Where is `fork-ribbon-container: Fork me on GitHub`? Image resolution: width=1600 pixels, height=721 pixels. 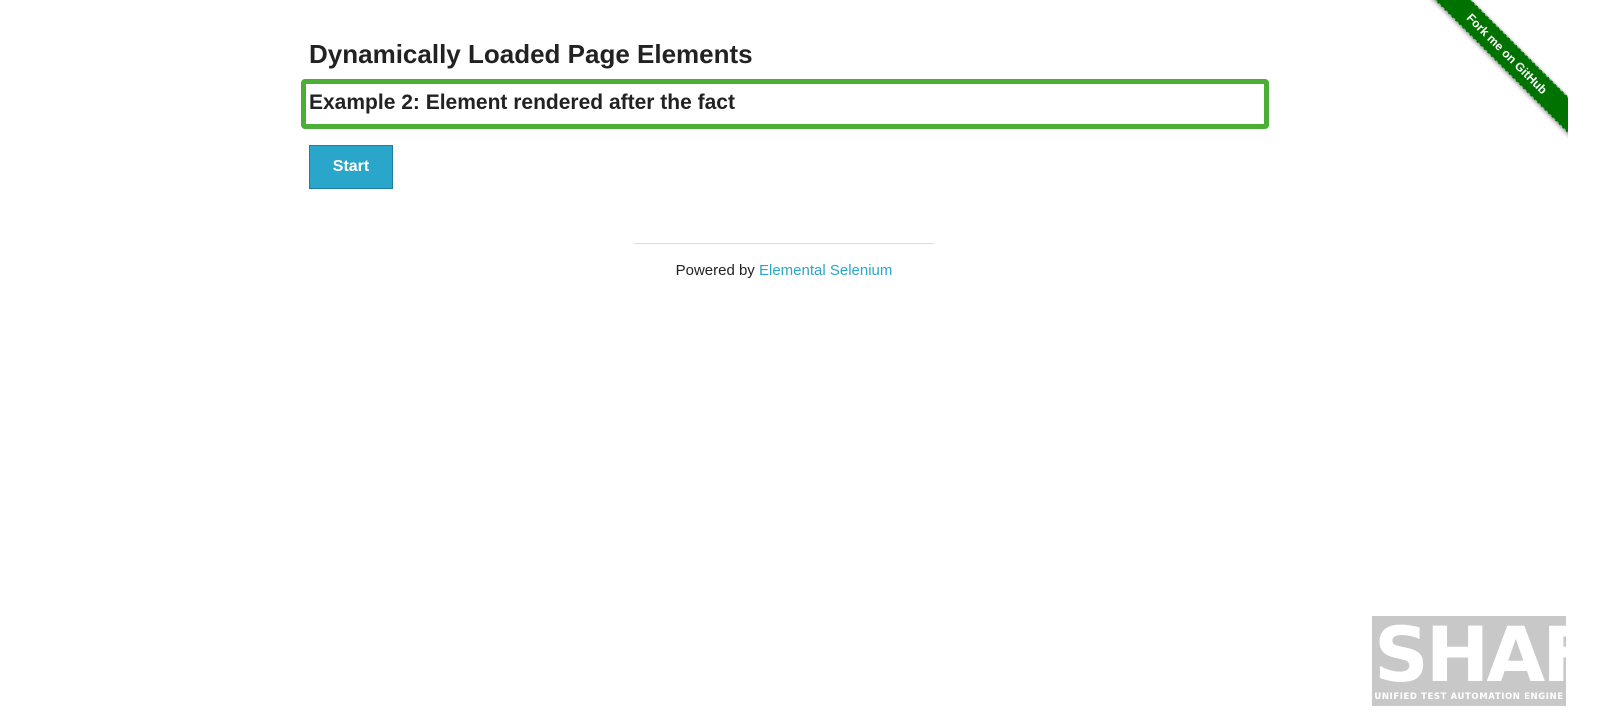
fork-ribbon-container: Fork me on GitHub is located at coordinates (1493, 75).